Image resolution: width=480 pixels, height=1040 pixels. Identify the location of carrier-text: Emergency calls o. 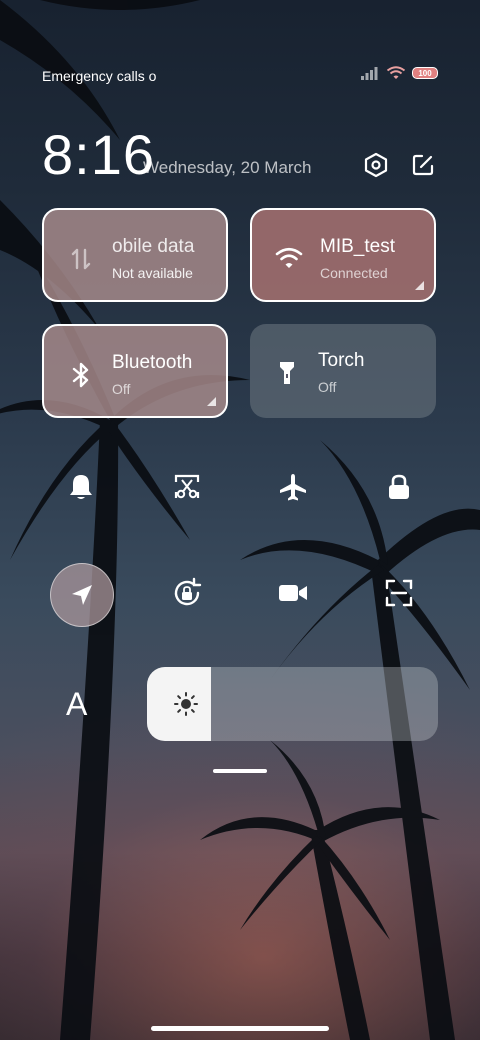
(99, 76).